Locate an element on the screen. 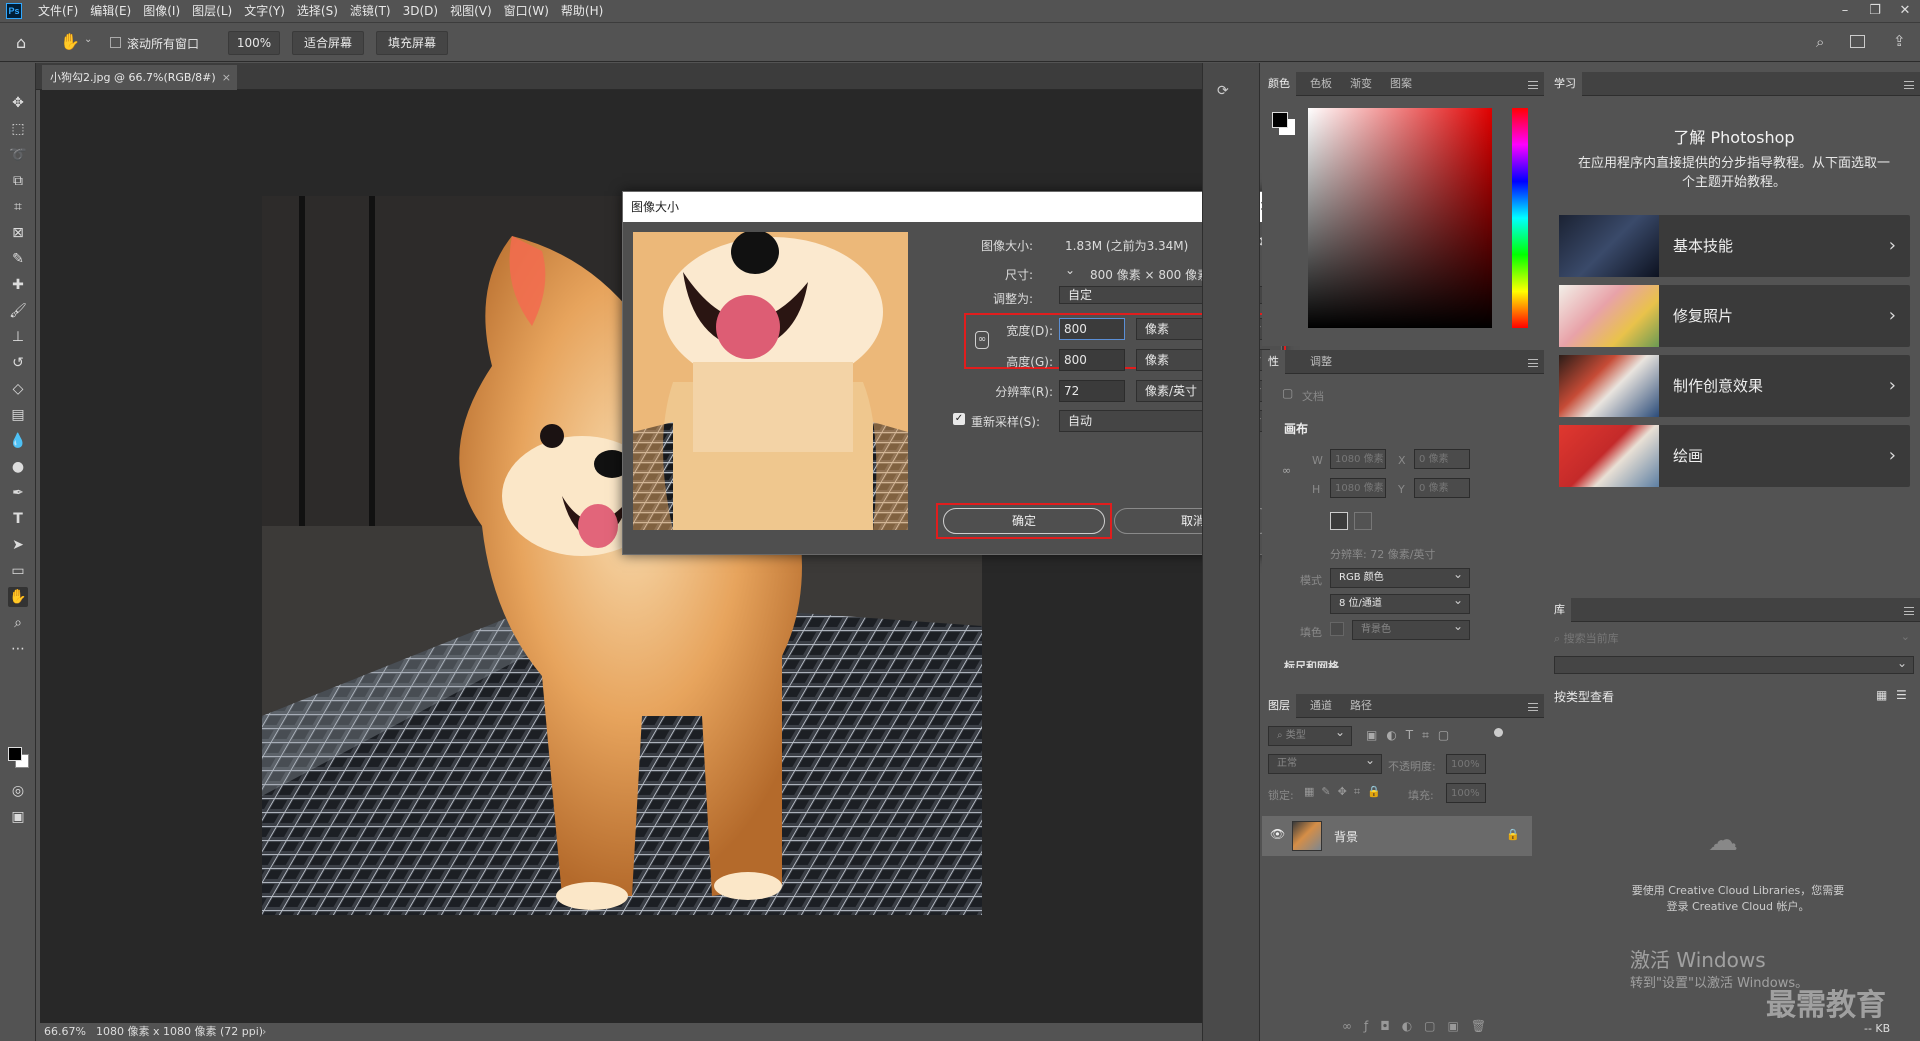 The height and width of the screenshot is (1041, 1920). minimize-icon: – is located at coordinates (1845, 11).